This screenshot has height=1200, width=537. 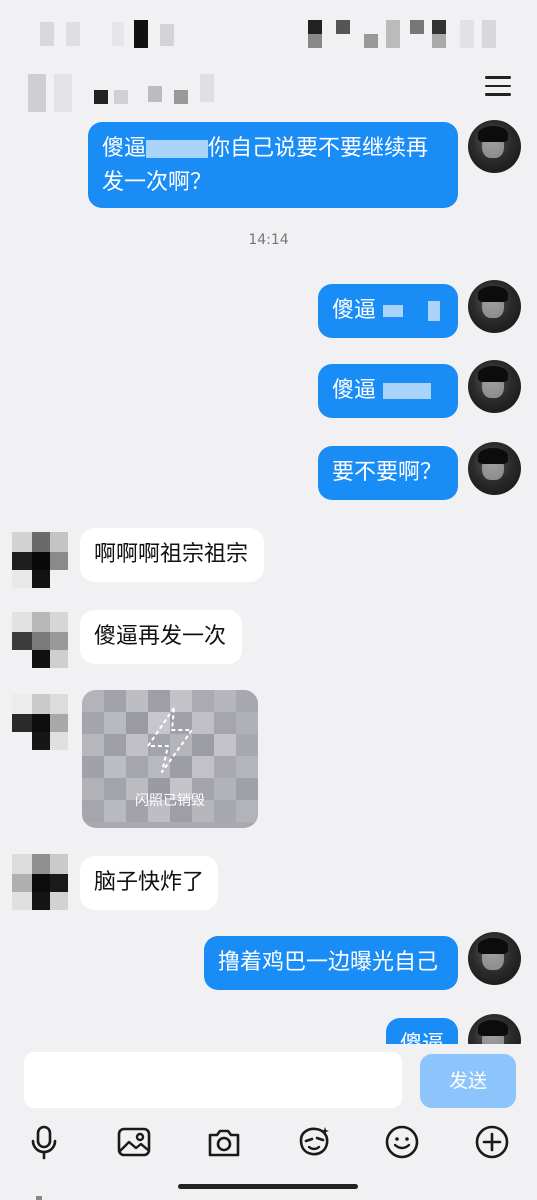 I want to click on message-text: 脑子快炸了, so click(x=149, y=882).